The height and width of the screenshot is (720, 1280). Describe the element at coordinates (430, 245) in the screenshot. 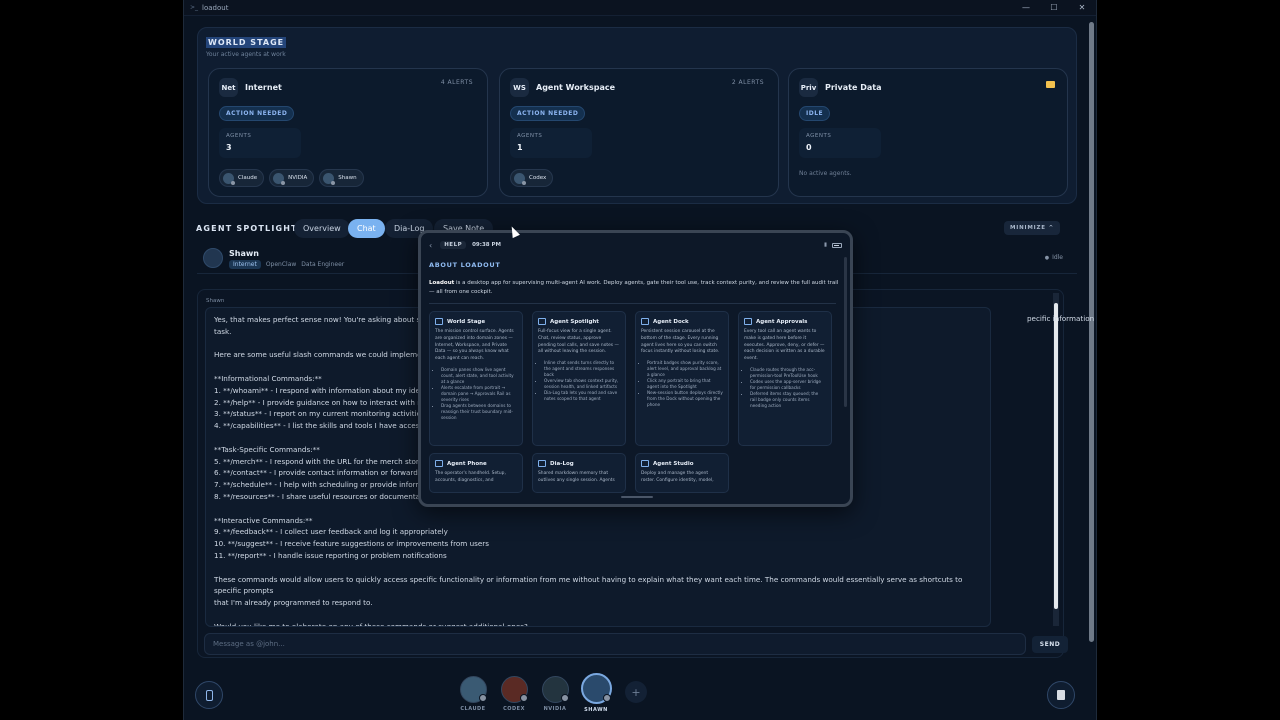

I see `back-icon: ‹` at that location.